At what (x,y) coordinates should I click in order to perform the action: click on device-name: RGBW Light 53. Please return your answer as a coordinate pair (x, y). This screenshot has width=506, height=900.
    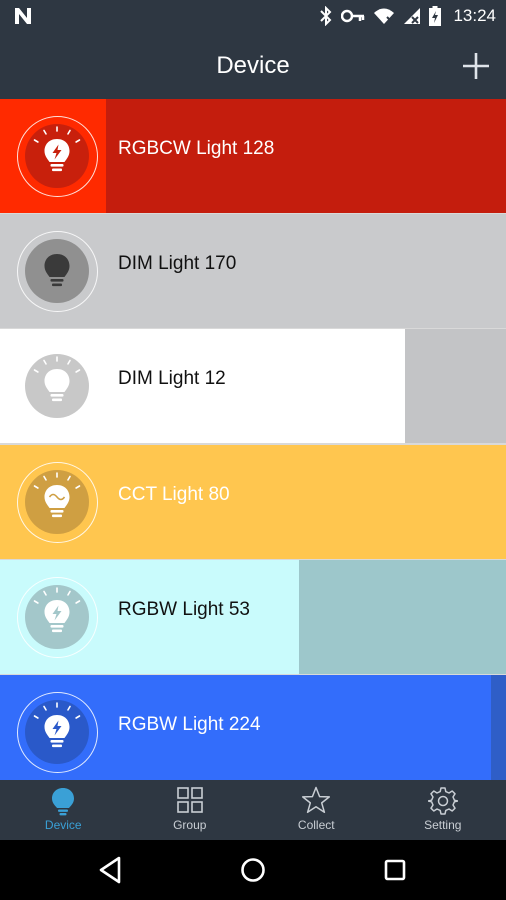
    Looking at the image, I should click on (184, 609).